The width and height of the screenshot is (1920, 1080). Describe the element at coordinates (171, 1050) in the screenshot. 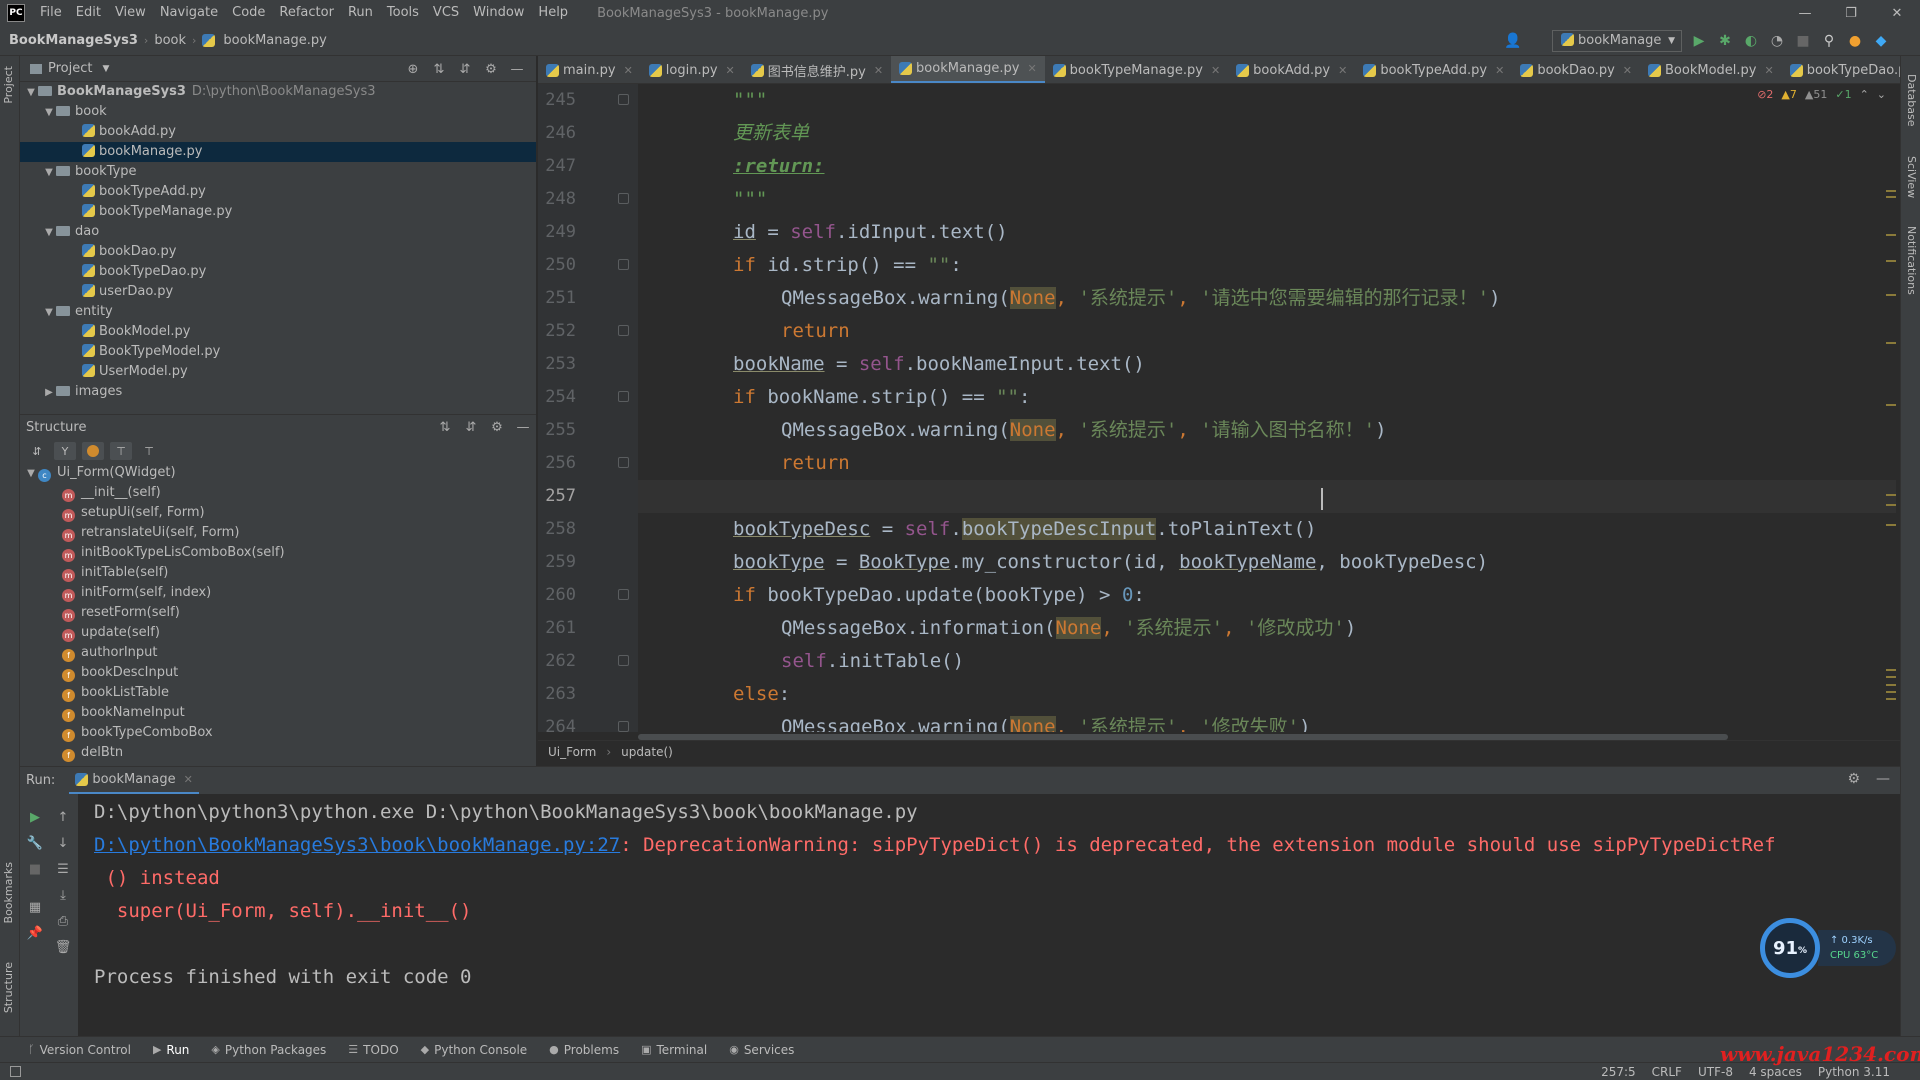

I see `tool-run: ▶ Run` at that location.